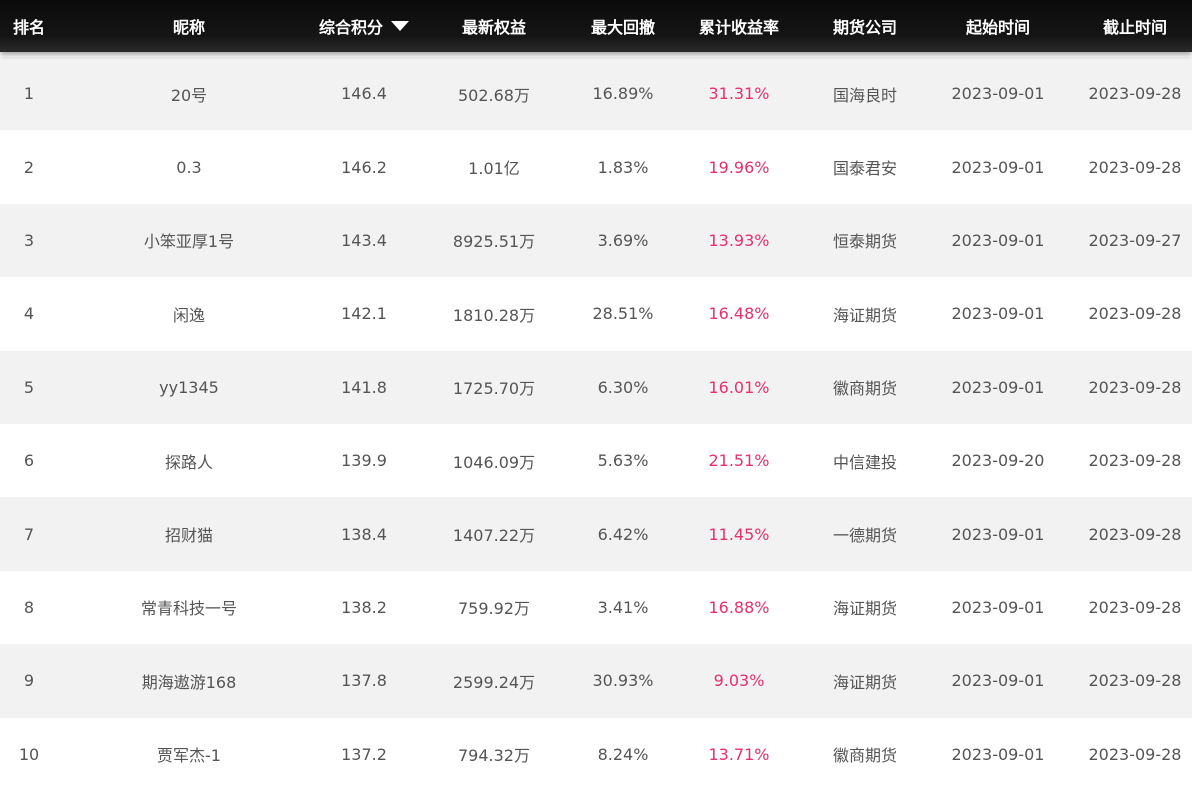  What do you see at coordinates (29, 607) in the screenshot?
I see `cell-rank: 8` at bounding box center [29, 607].